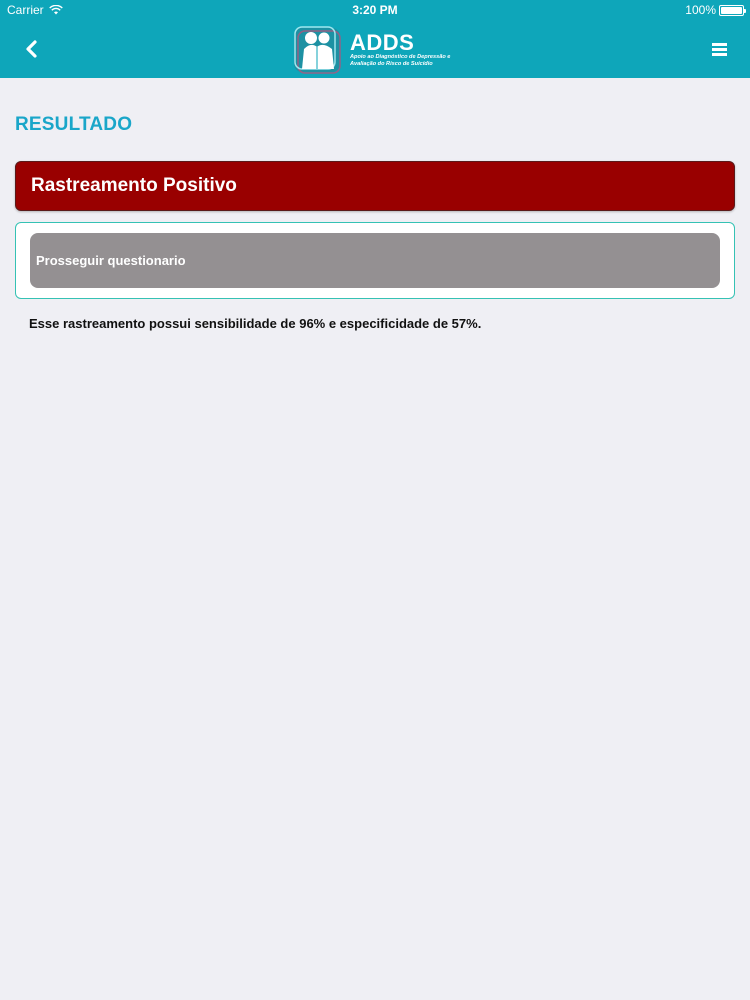 This screenshot has width=750, height=1000. What do you see at coordinates (700, 10) in the screenshot?
I see `battery-percent: 100%` at bounding box center [700, 10].